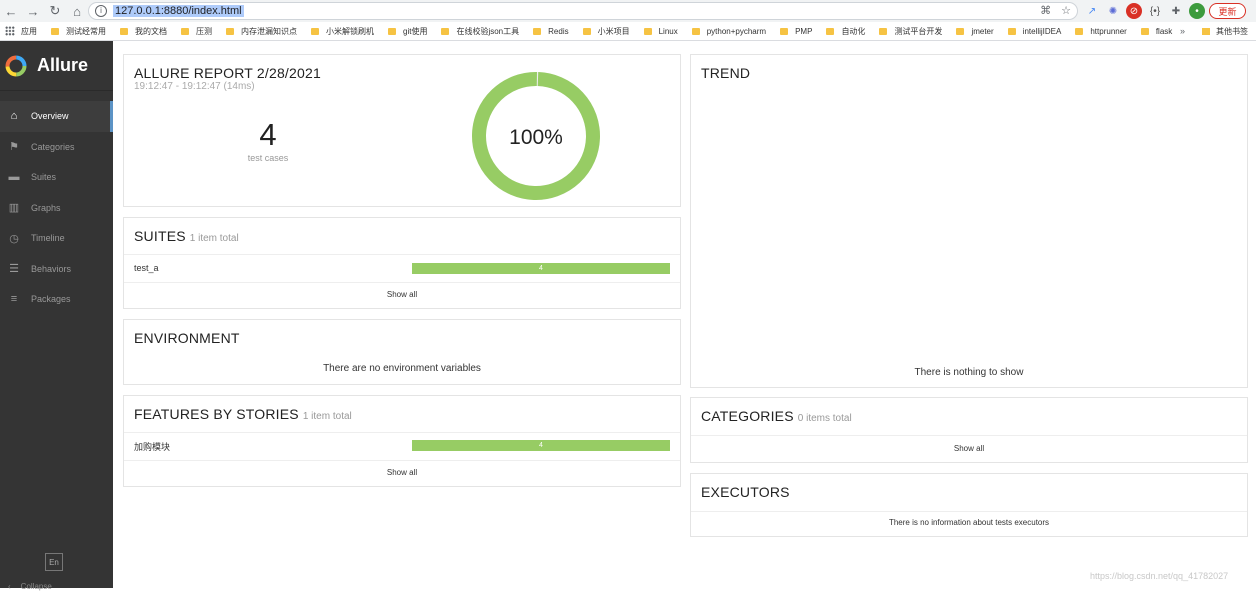  Describe the element at coordinates (402, 446) in the screenshot. I see `feature-row: 加购模块 4` at that location.